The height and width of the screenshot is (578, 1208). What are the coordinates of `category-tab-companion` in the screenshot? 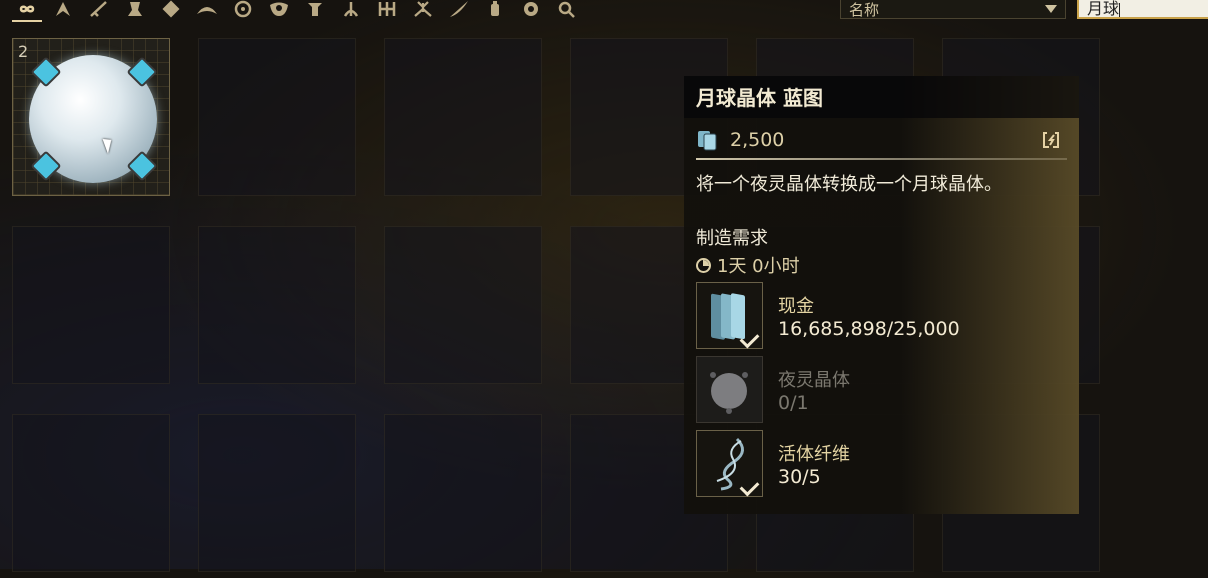 It's located at (423, 10).